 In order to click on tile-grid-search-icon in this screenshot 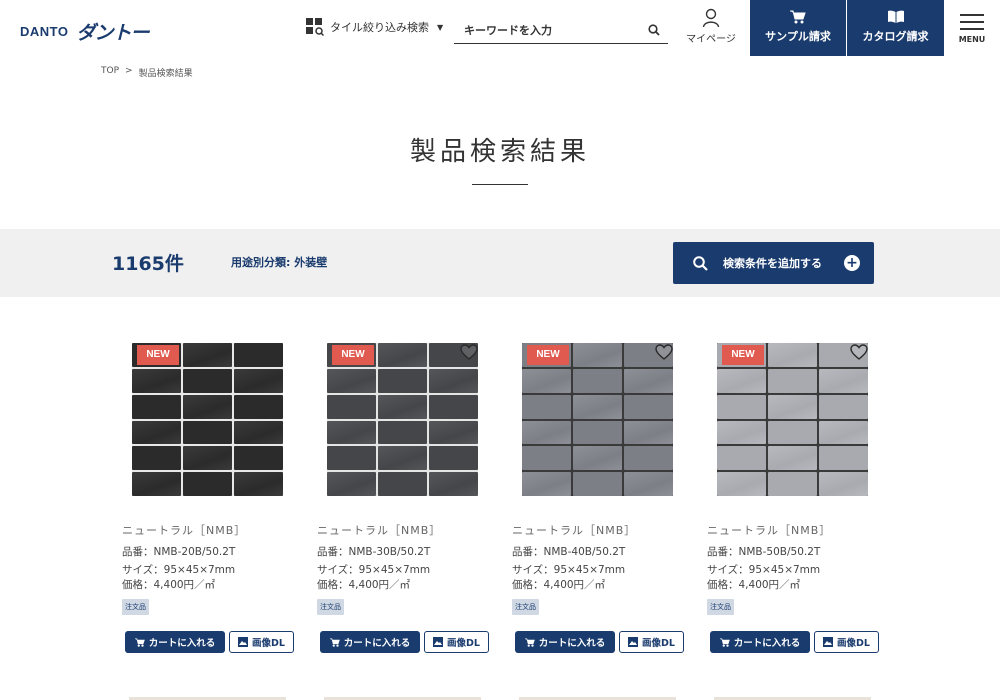, I will do `click(315, 27)`.